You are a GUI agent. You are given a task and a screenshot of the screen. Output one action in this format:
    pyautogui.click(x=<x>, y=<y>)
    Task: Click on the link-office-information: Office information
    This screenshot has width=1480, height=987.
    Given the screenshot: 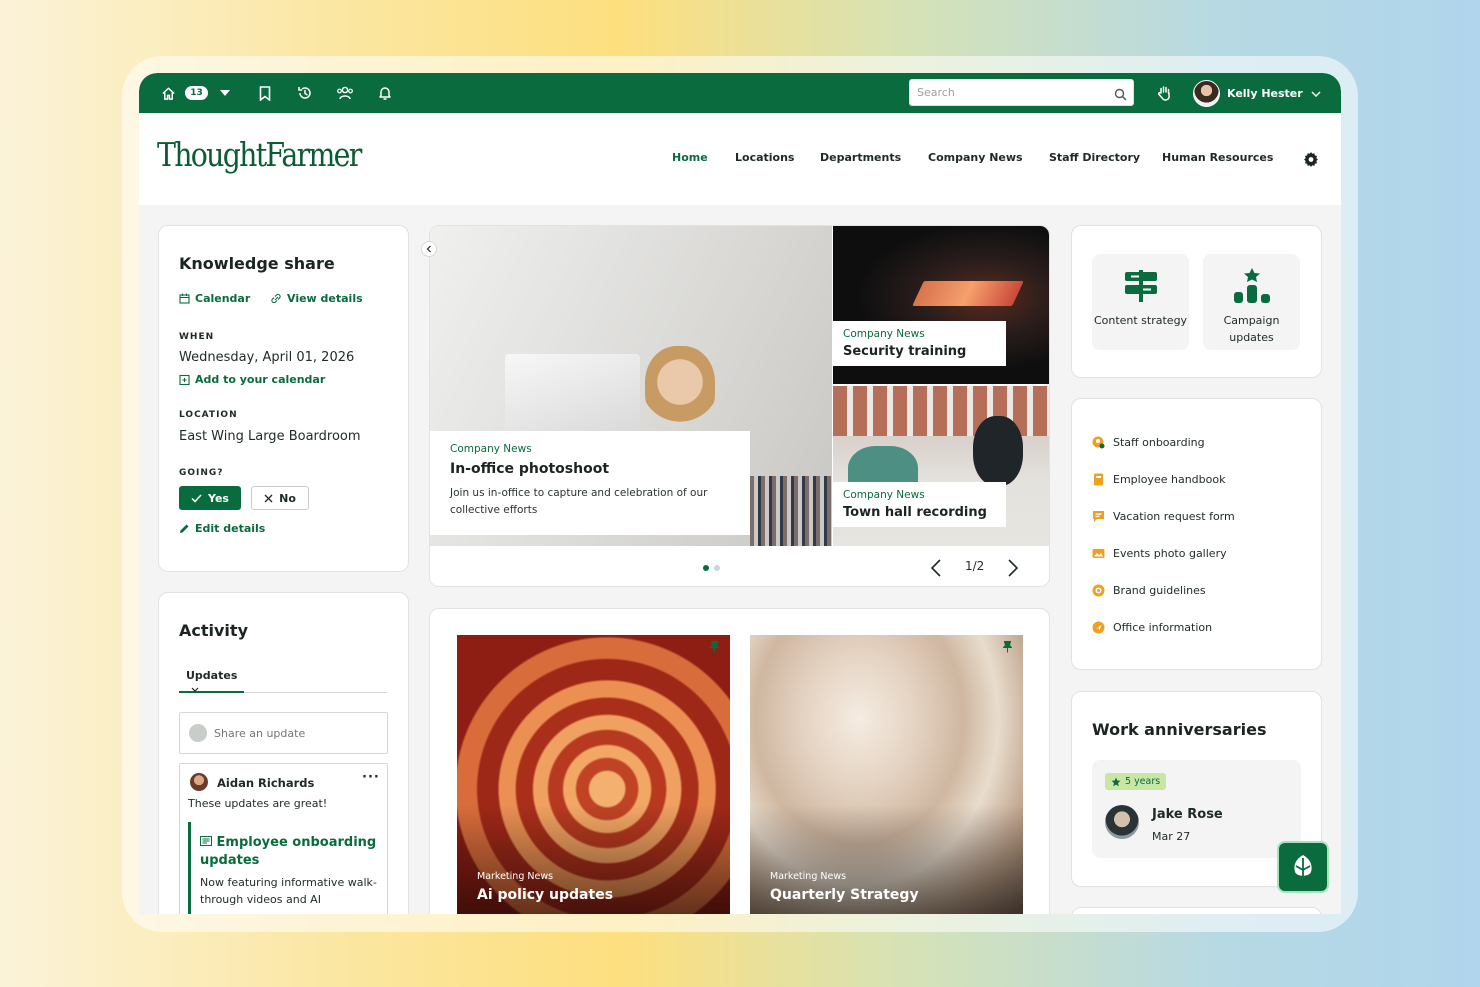 What is the action you would take?
    pyautogui.click(x=1152, y=627)
    